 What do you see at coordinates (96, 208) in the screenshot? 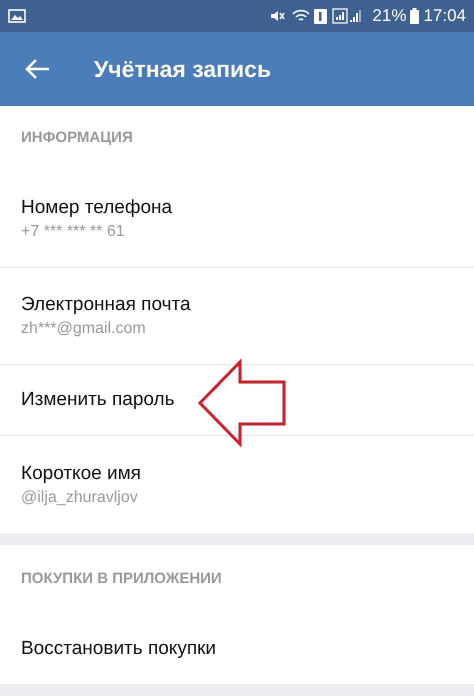
I see `item-title: Номер телефона` at bounding box center [96, 208].